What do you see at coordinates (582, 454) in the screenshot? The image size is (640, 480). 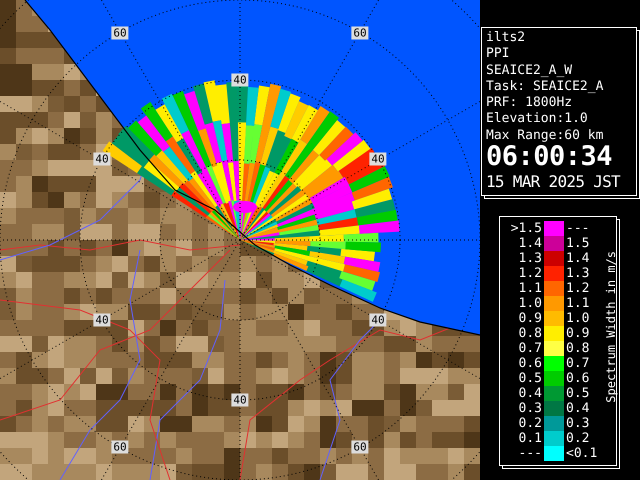 I see `legend-value: <0.1` at bounding box center [582, 454].